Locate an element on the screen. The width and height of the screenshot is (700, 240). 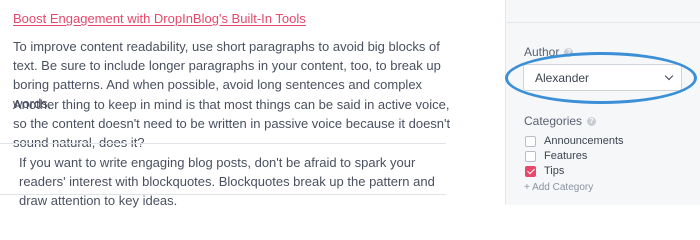
author-label: Author is located at coordinates (542, 52).